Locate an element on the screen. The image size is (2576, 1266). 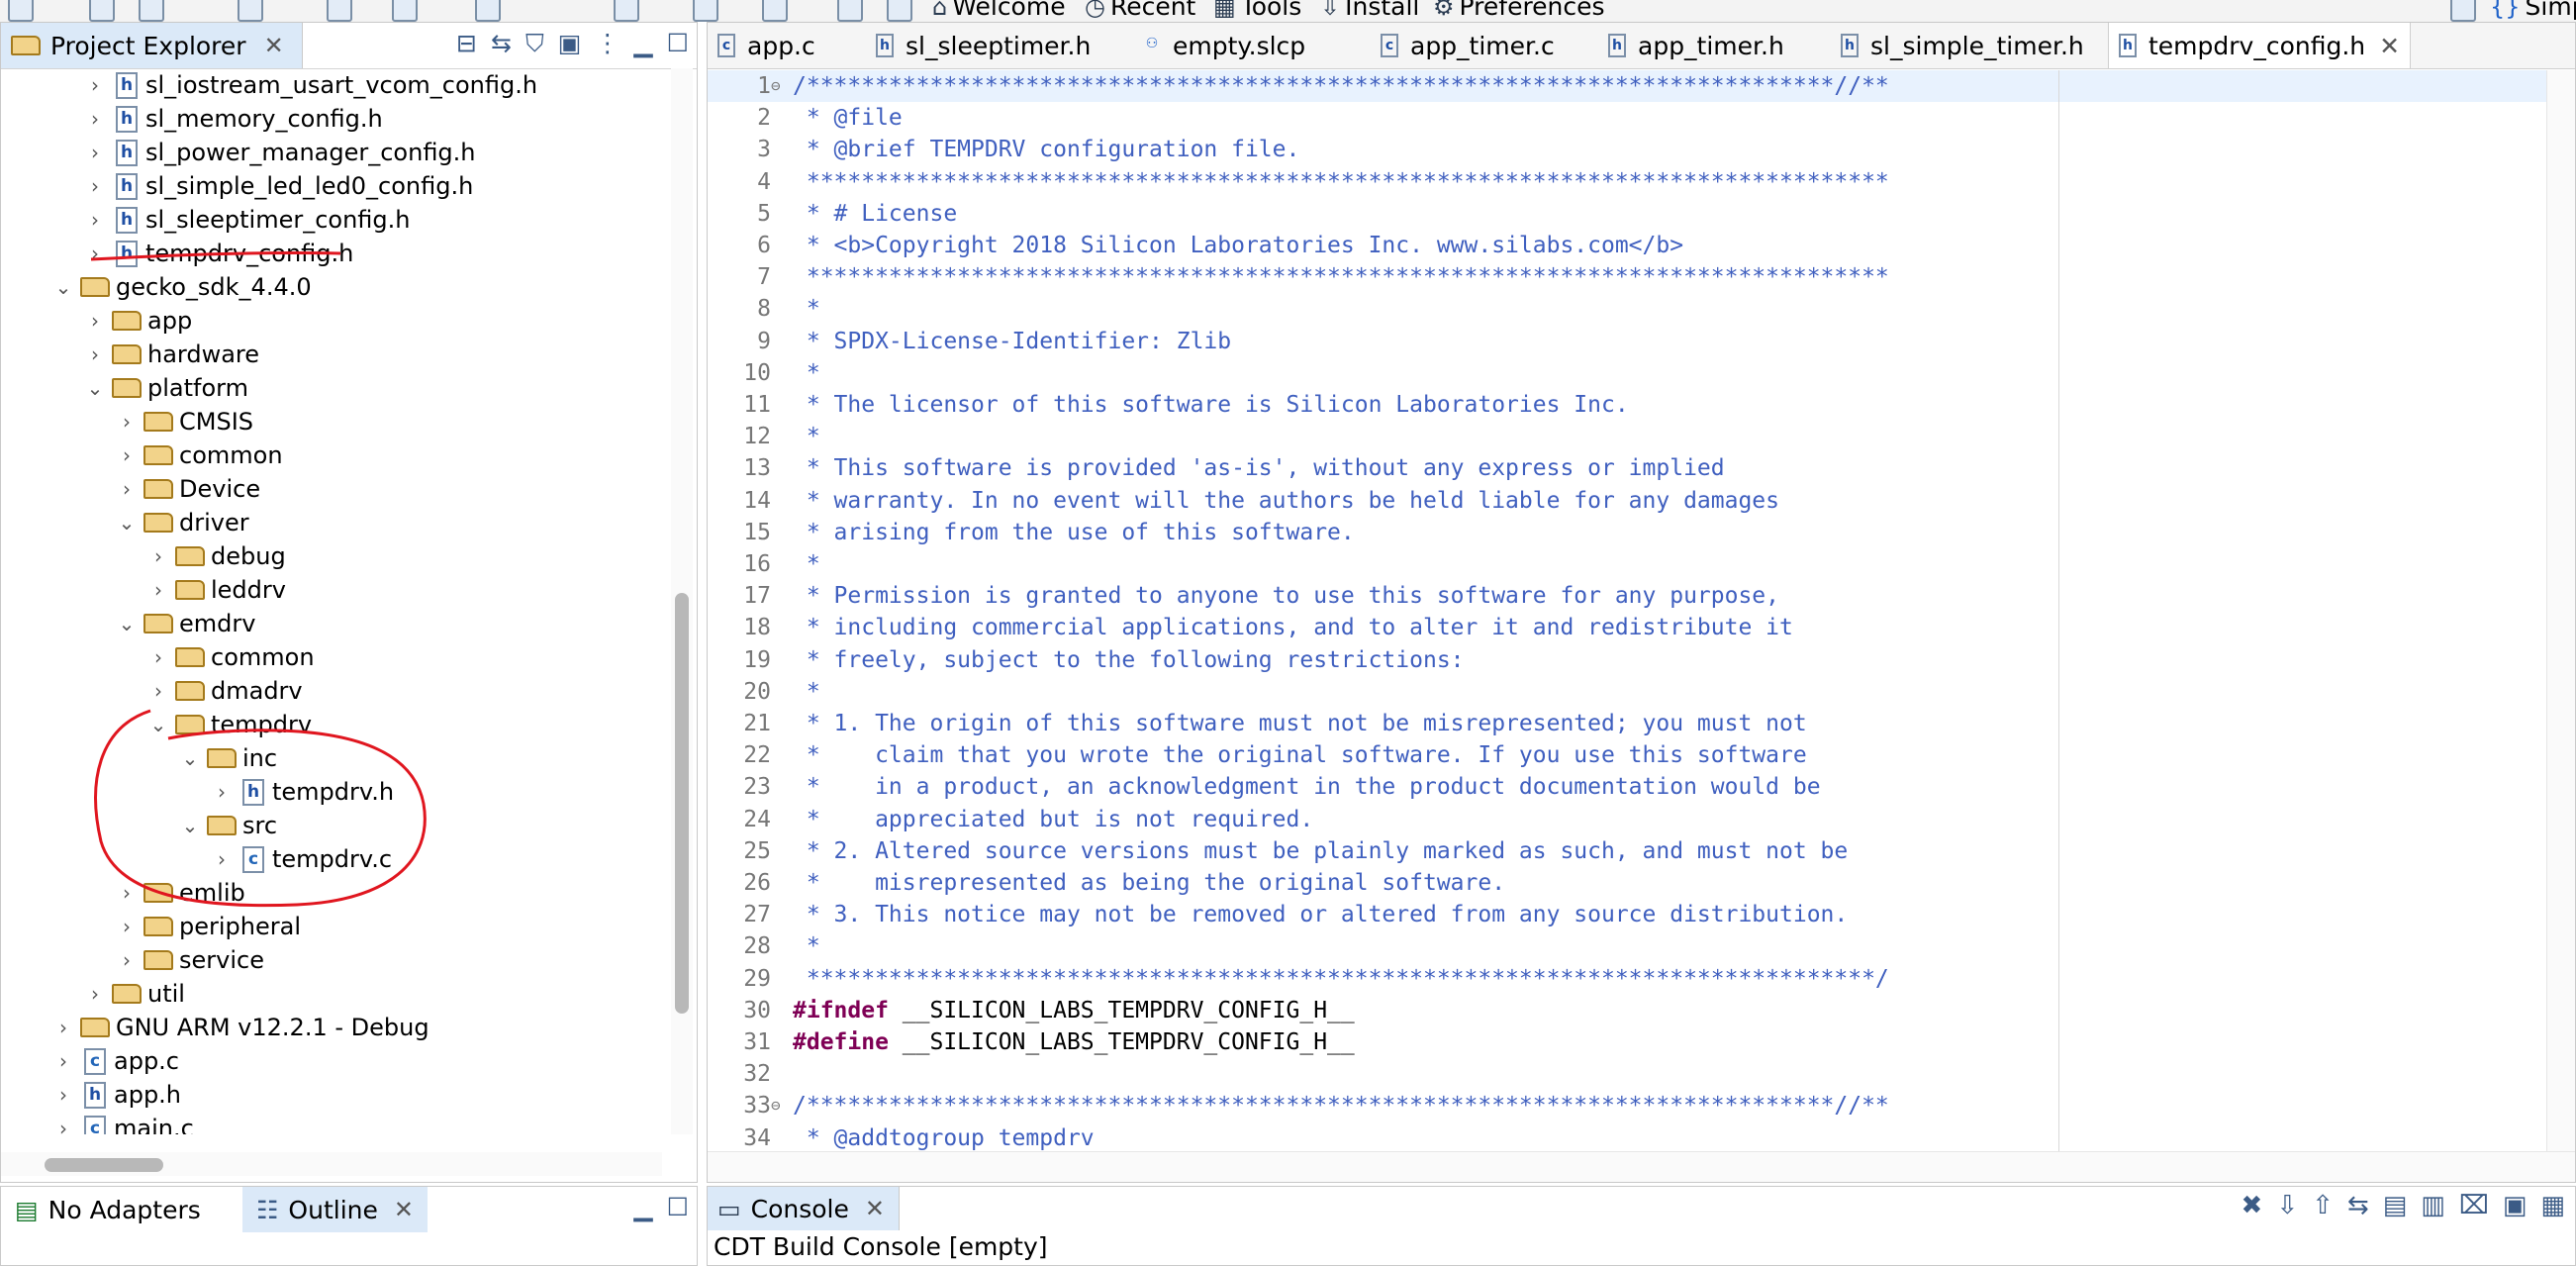
editor-tab: ⚇ empty.slcp is located at coordinates (1224, 45).